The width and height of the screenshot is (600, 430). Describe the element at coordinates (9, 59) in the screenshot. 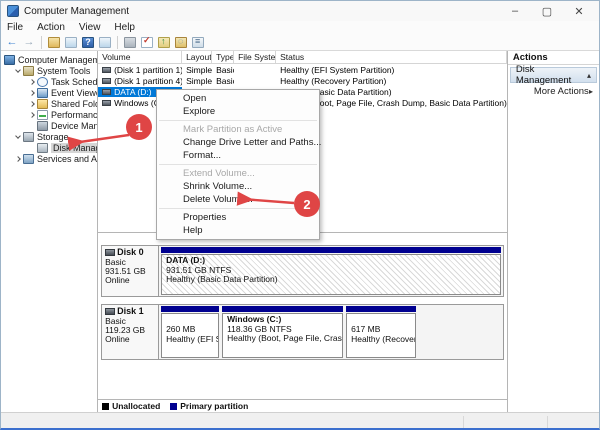

I see `computer-icon` at that location.